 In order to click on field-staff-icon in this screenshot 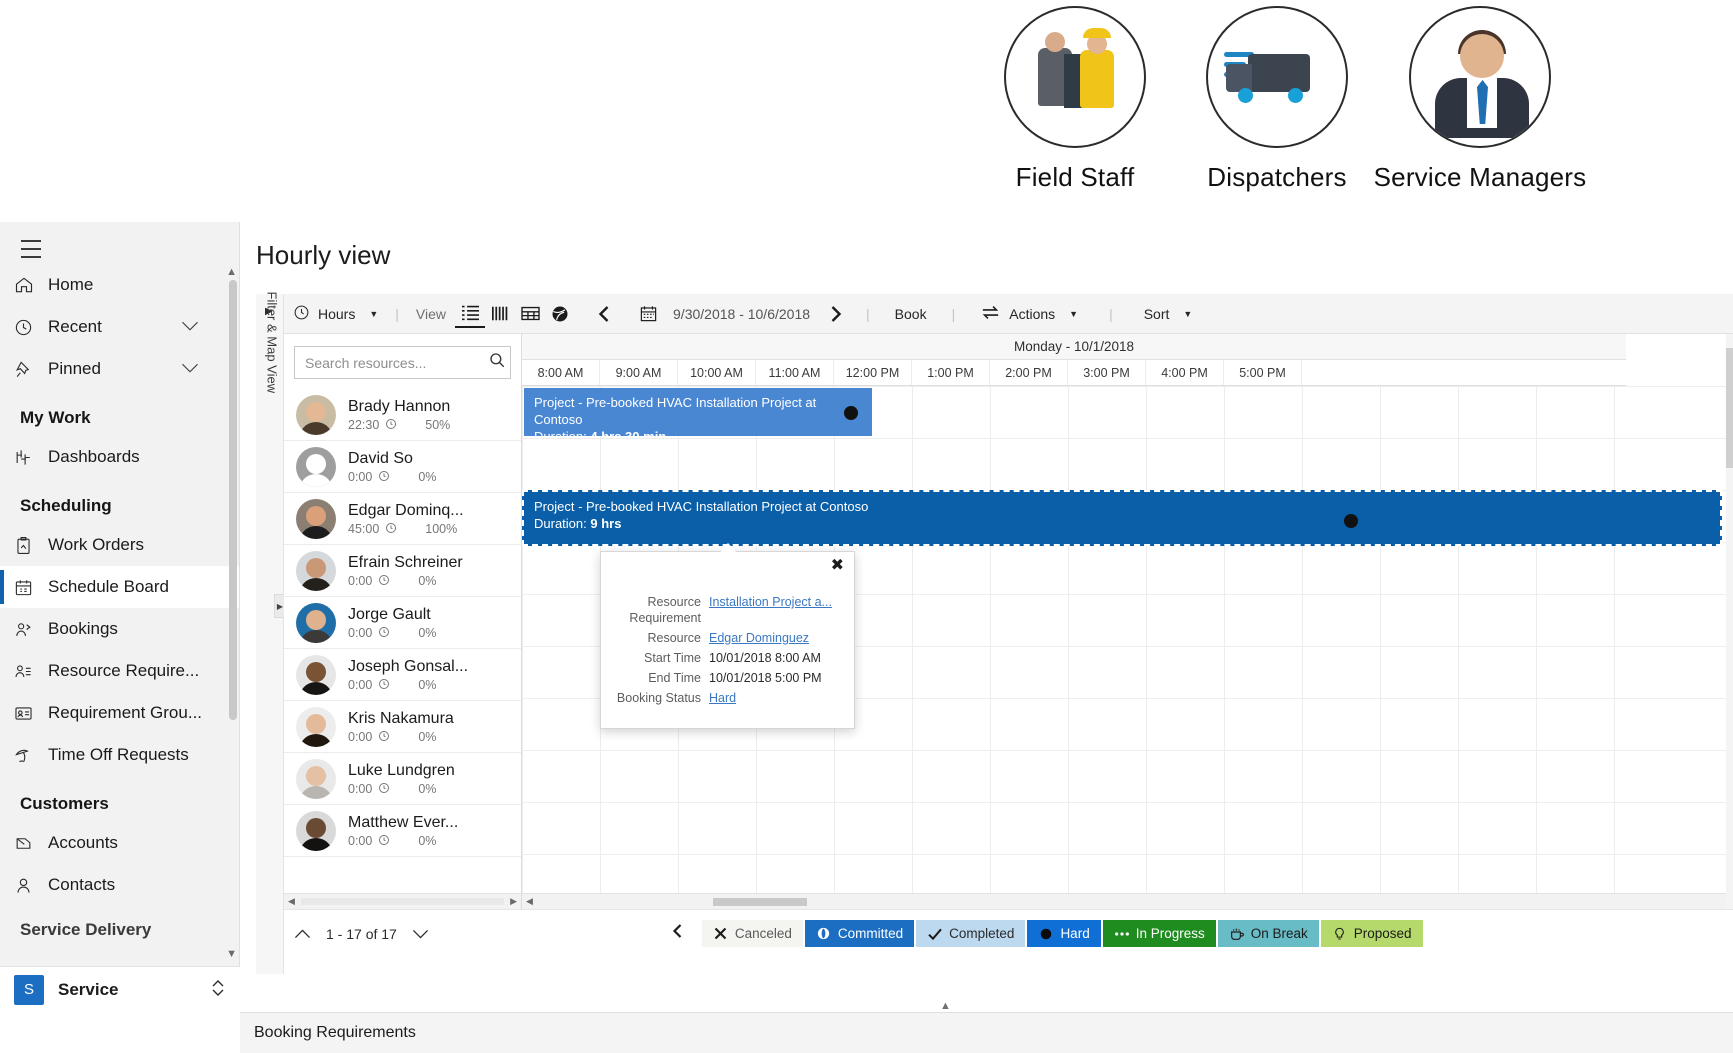, I will do `click(1075, 77)`.